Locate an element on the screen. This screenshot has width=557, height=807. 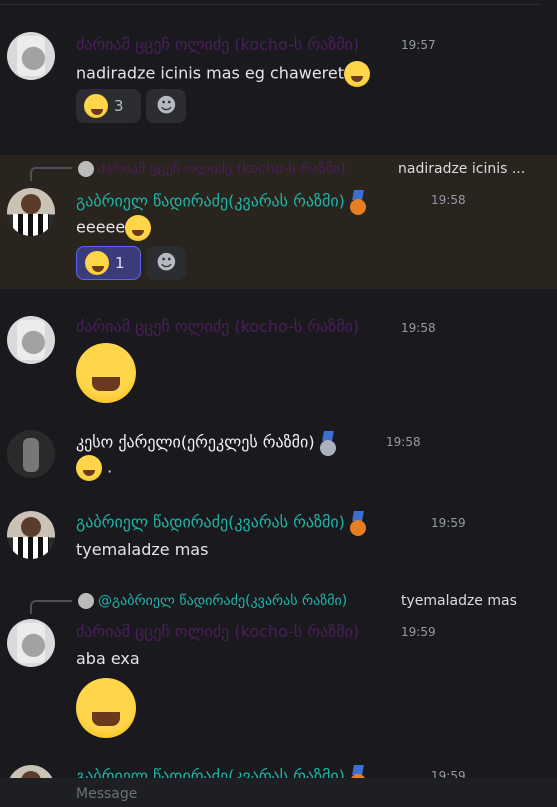
rofl-emoji-icon is located at coordinates (106, 373).